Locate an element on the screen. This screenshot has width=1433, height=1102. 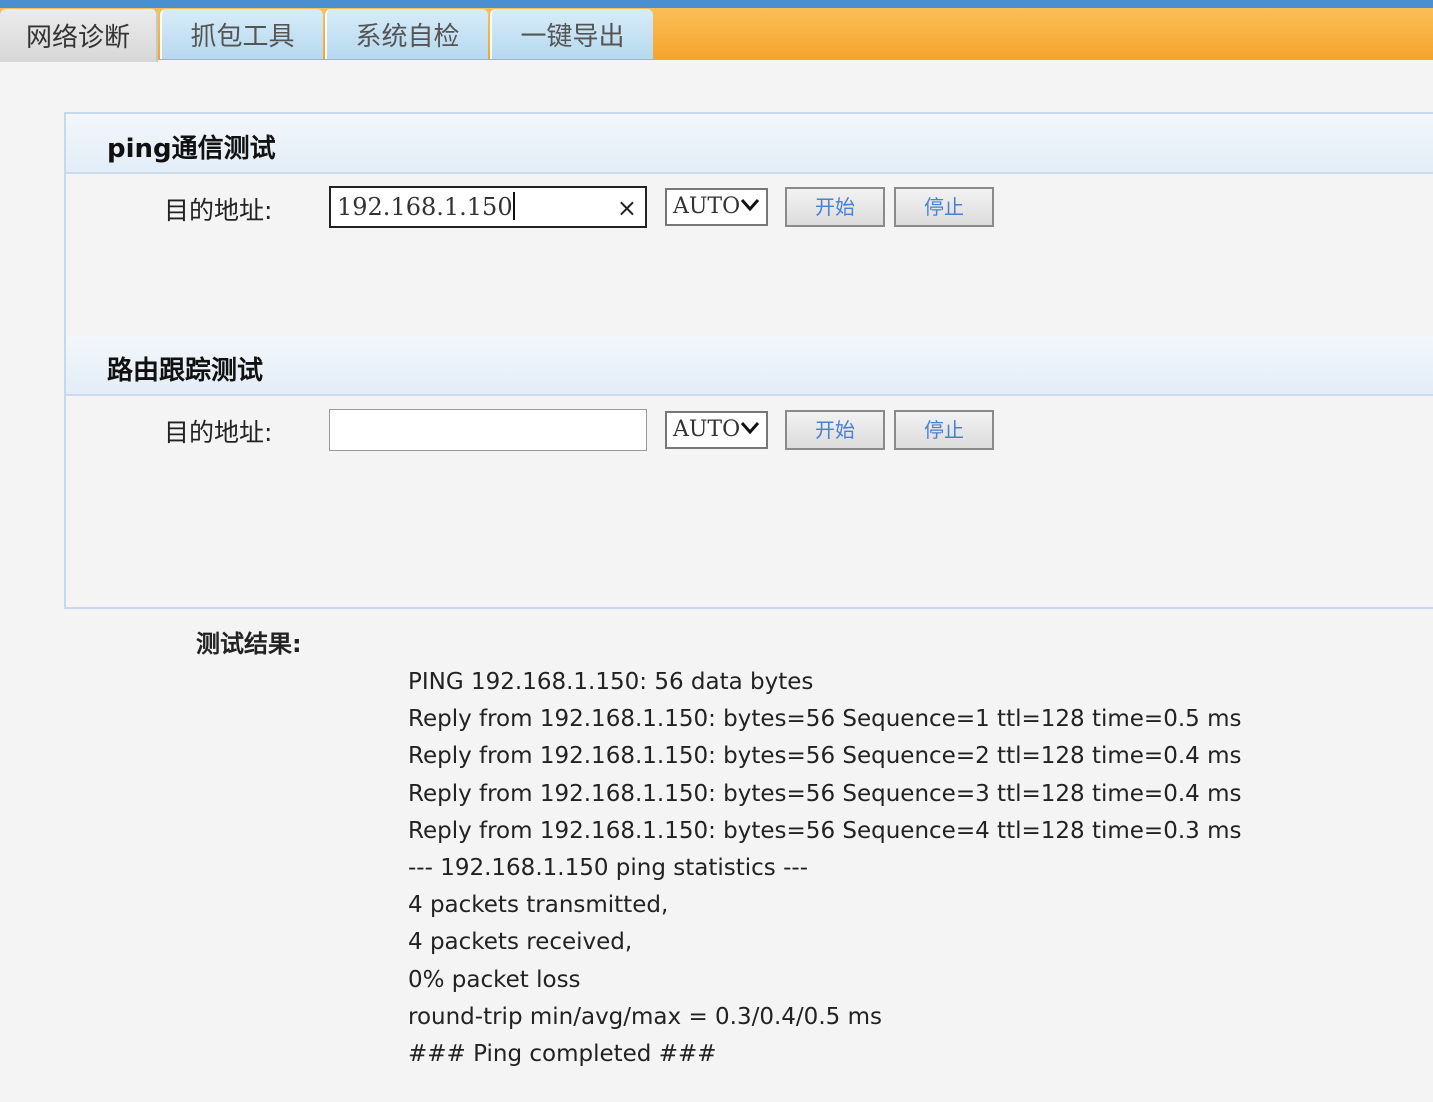
ping-address-value: 192.168.1.150 is located at coordinates (425, 207).